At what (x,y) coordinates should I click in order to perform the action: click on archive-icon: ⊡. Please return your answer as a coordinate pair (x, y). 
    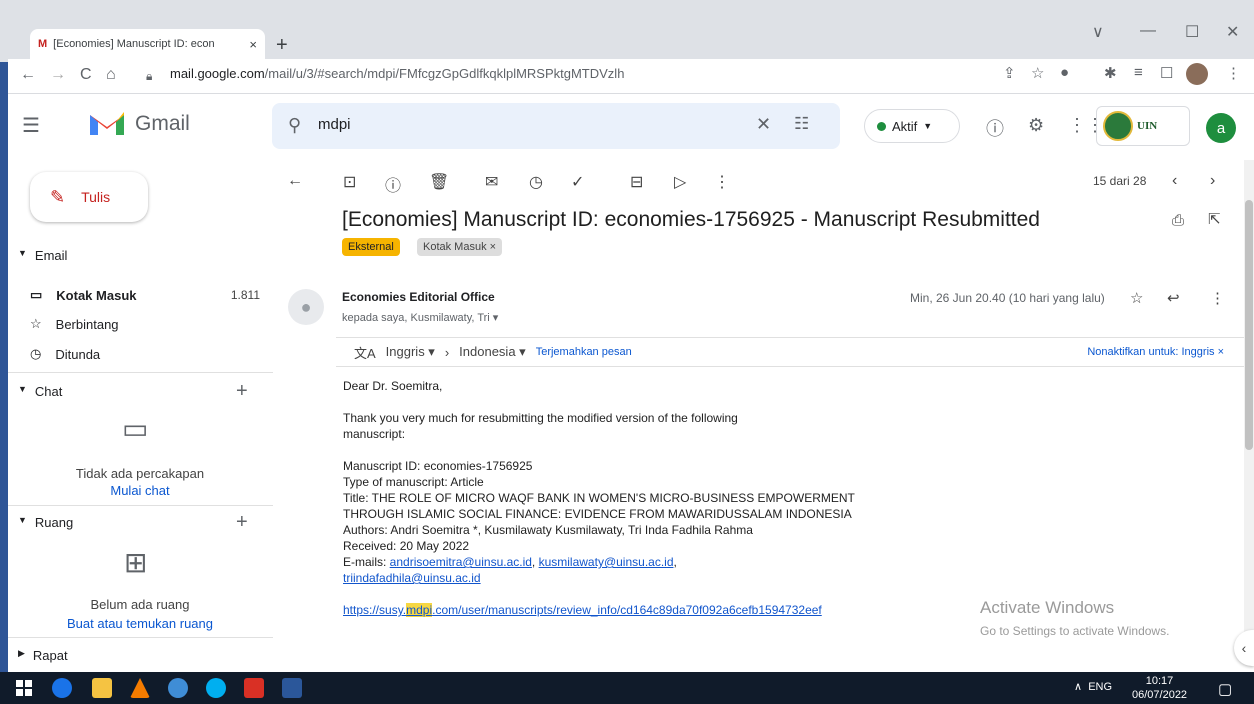
    Looking at the image, I should click on (349, 182).